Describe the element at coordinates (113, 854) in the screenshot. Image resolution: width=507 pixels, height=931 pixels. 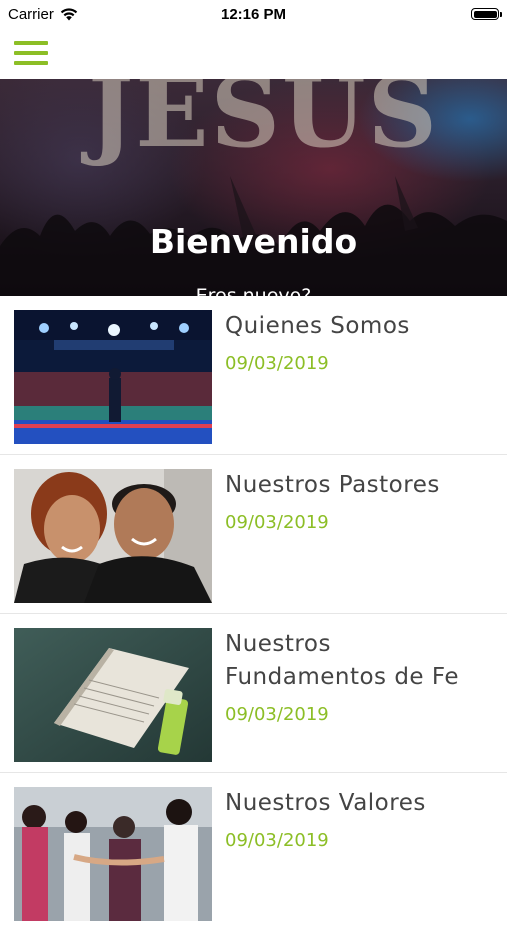
I see `congregation-prayer-photo` at that location.